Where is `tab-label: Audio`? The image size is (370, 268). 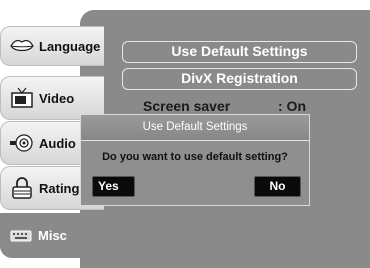 tab-label: Audio is located at coordinates (57, 143).